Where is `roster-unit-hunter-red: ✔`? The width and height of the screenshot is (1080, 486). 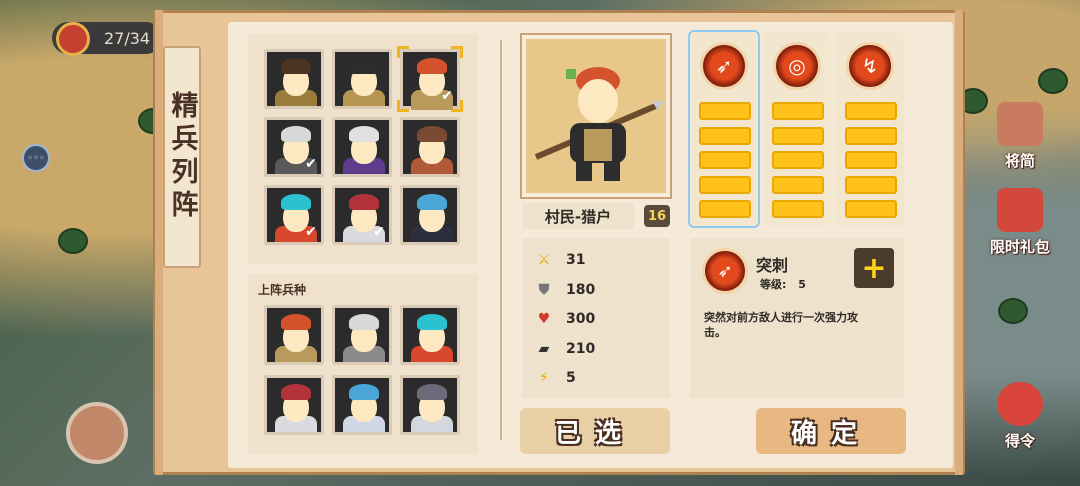
roster-unit-hunter-red: ✔ is located at coordinates (430, 79).